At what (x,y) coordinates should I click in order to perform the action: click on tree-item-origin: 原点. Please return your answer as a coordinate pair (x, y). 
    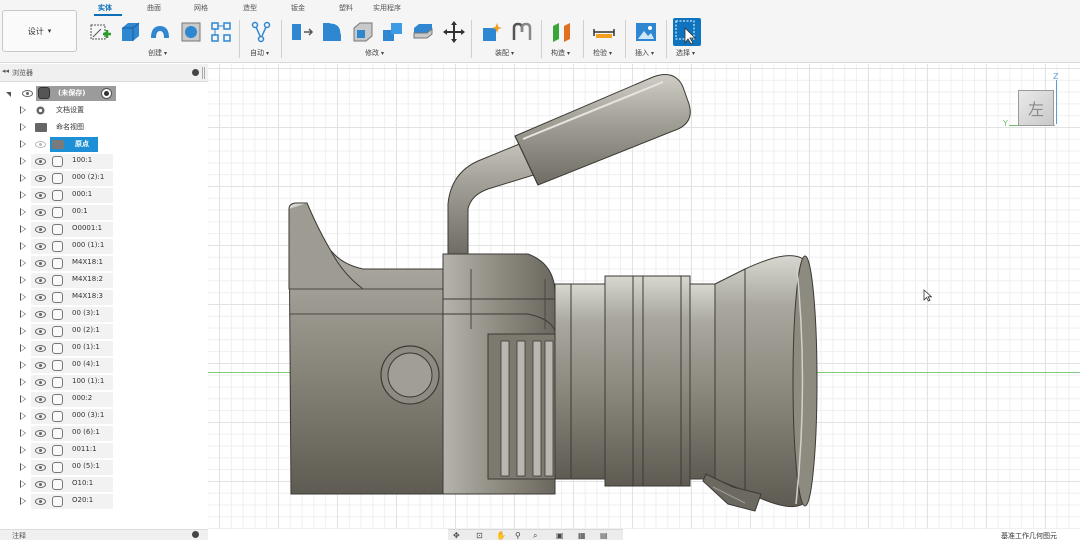
    Looking at the image, I should click on (104, 144).